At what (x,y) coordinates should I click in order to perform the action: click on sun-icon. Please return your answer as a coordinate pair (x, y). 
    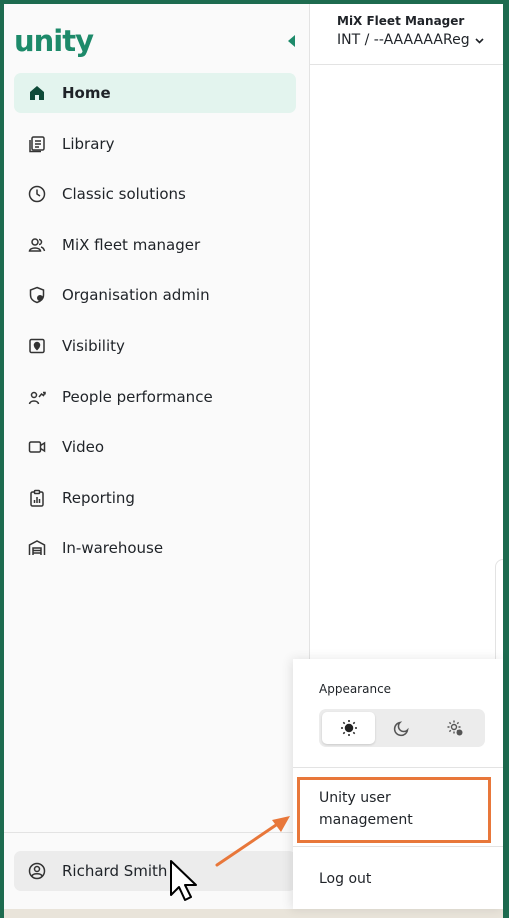
    Looking at the image, I should click on (348, 728).